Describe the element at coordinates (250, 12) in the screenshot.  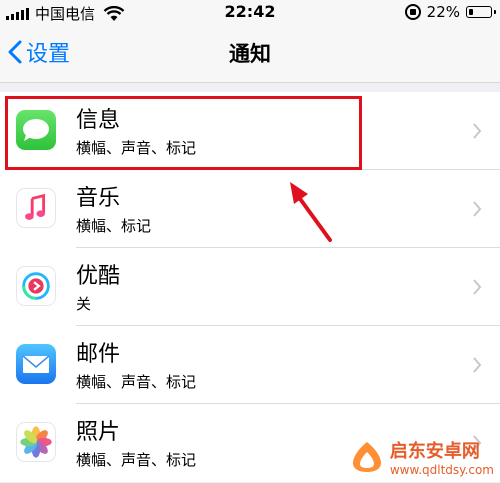
I see `status-bar: 中国电信 22:42 22%` at that location.